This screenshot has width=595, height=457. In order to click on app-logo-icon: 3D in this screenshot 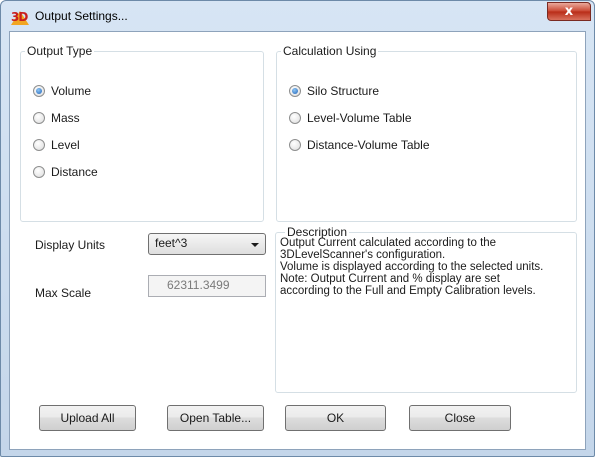, I will do `click(20, 17)`.